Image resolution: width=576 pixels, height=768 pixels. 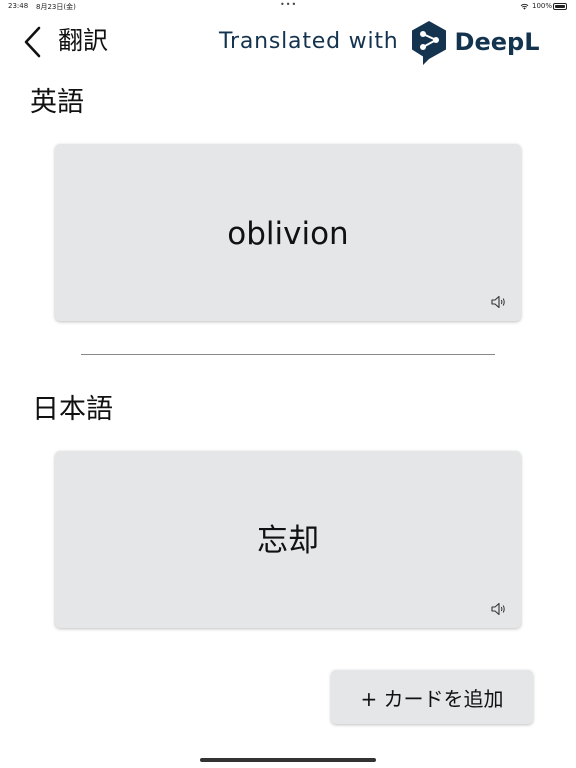 What do you see at coordinates (288, 4) in the screenshot?
I see `multitasking-dots-icon: •••` at bounding box center [288, 4].